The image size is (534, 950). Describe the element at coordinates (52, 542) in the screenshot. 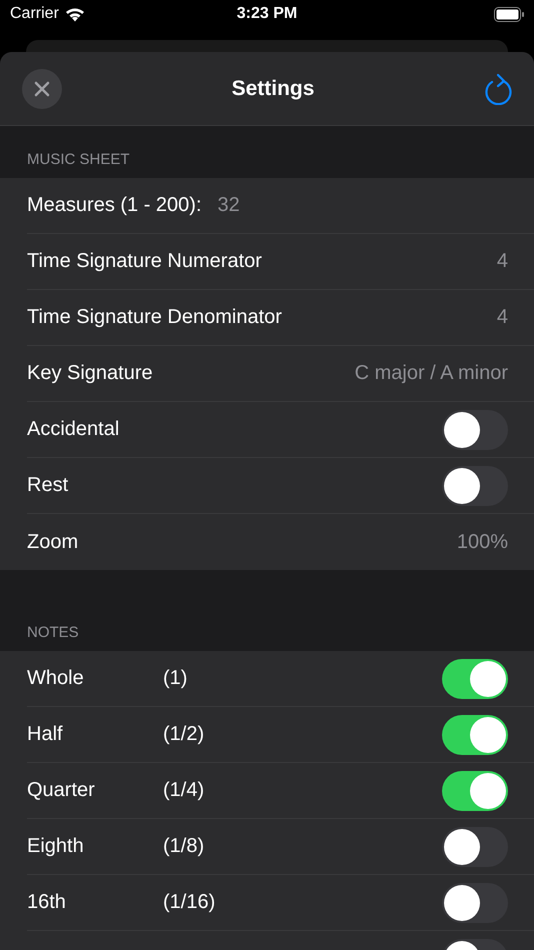

I see `setting-label: Zoom` at that location.